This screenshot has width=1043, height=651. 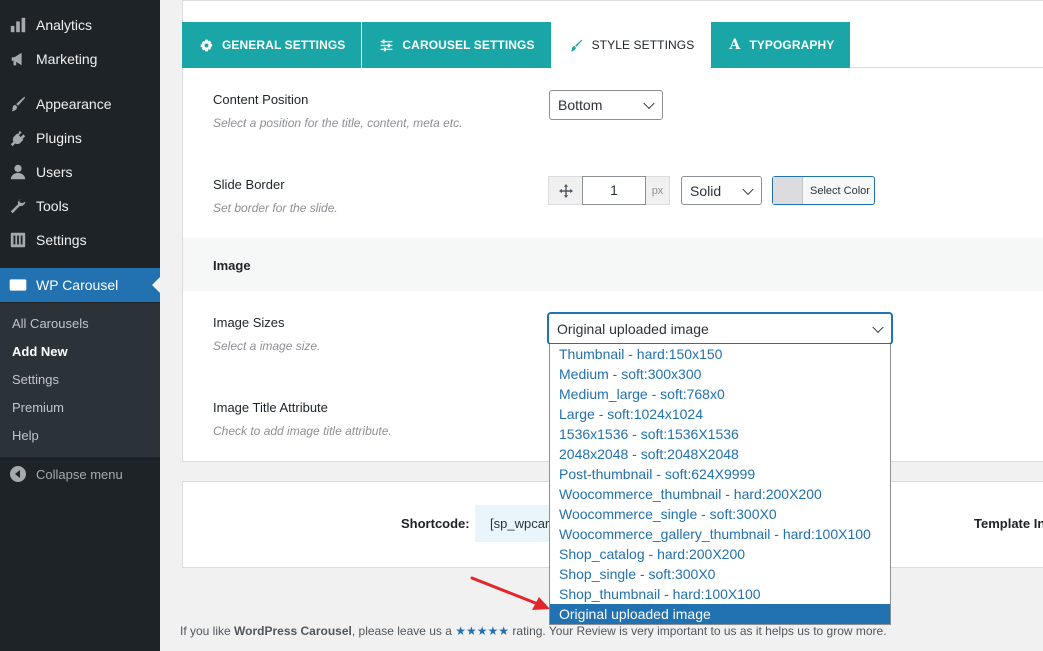 I want to click on image-size-option: Medium - soft:300x300, so click(x=720, y=374).